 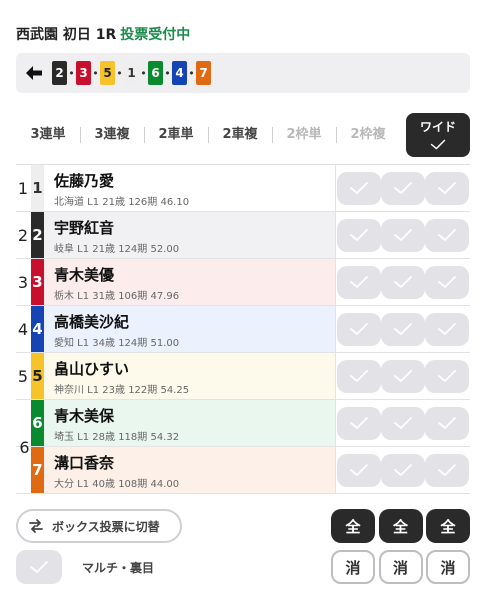 I want to click on entry-row: 1 1 佐藤乃愛 北海道 L1 21歳 126期 46.10, so click(x=243, y=188).